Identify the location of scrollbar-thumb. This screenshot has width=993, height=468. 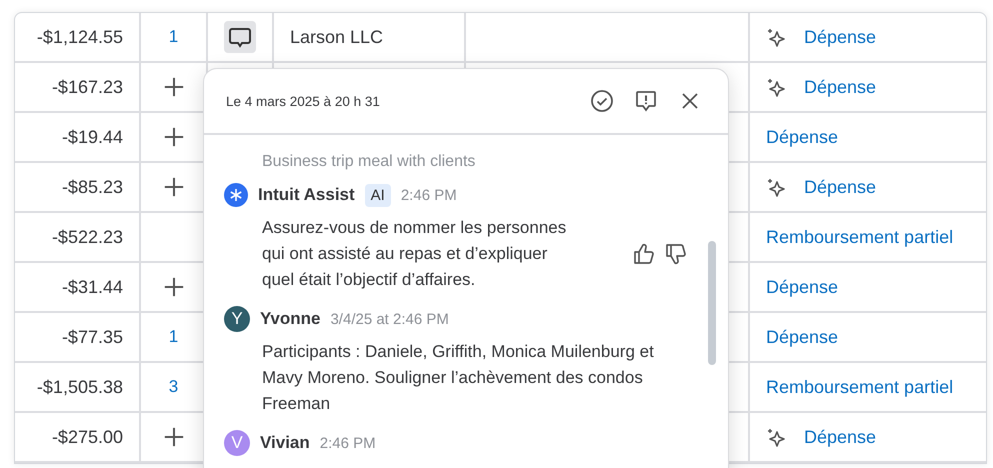
(712, 303).